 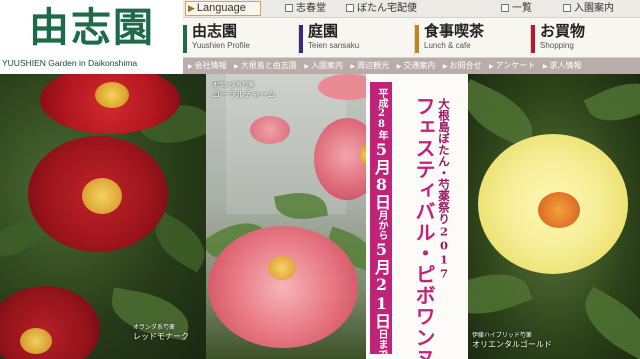 What do you see at coordinates (323, 31) in the screenshot?
I see `nav-label: 庭園` at bounding box center [323, 31].